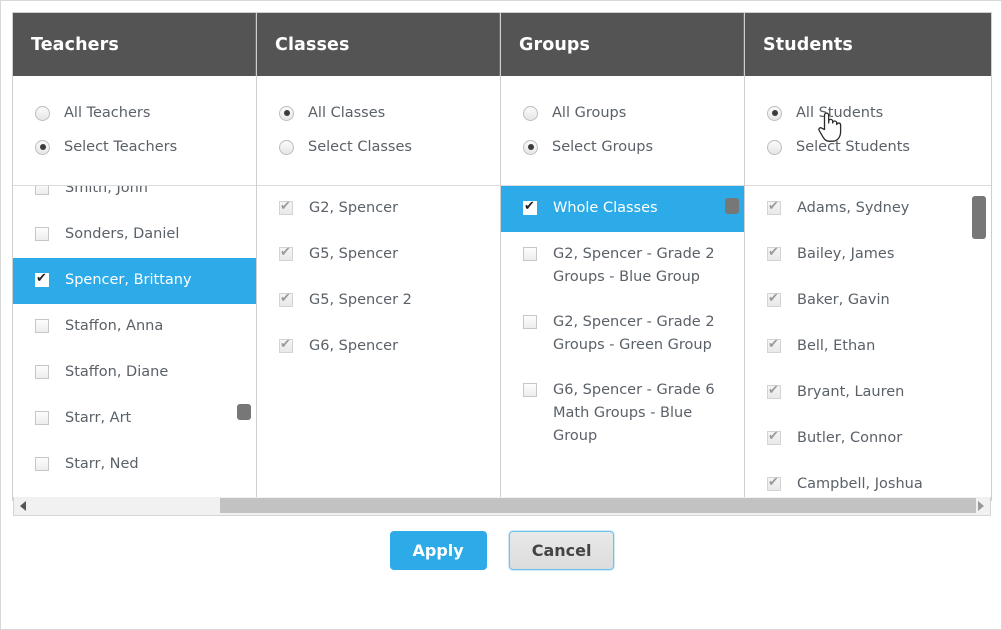  I want to click on list-item: Bailey, James, so click(868, 255).